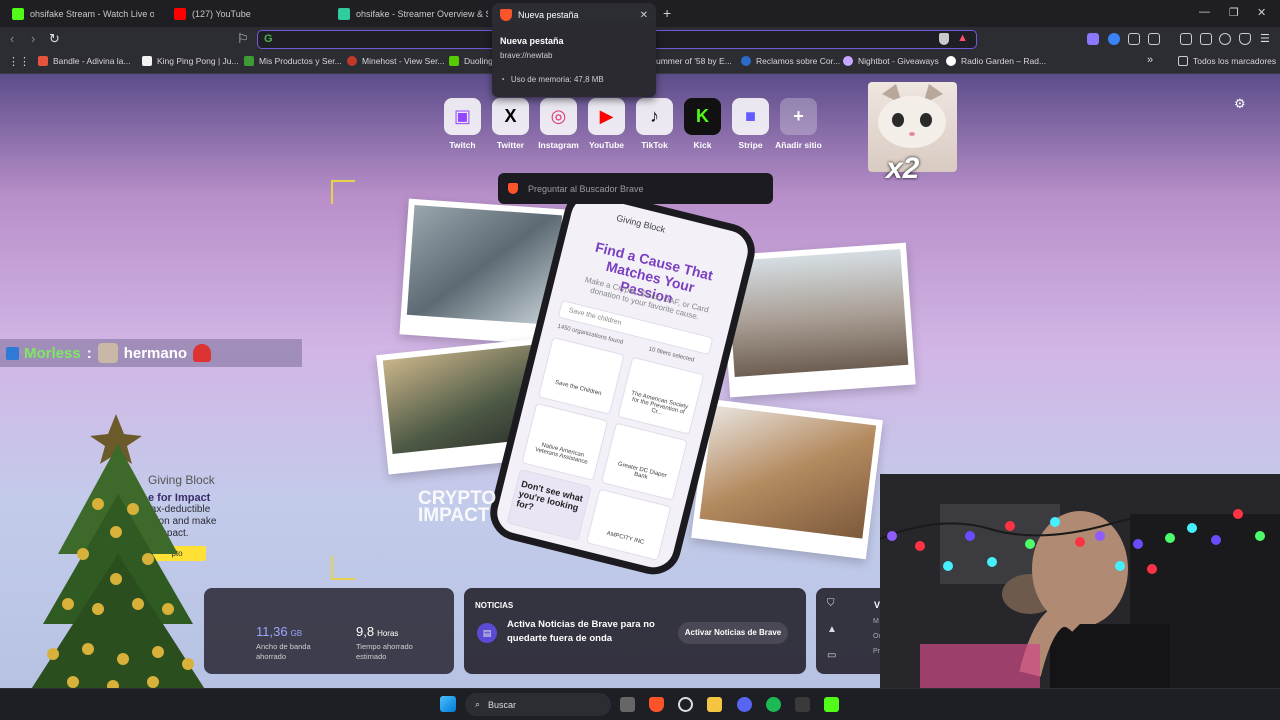  Describe the element at coordinates (685, 704) in the screenshot. I see `obs-icon` at that location.